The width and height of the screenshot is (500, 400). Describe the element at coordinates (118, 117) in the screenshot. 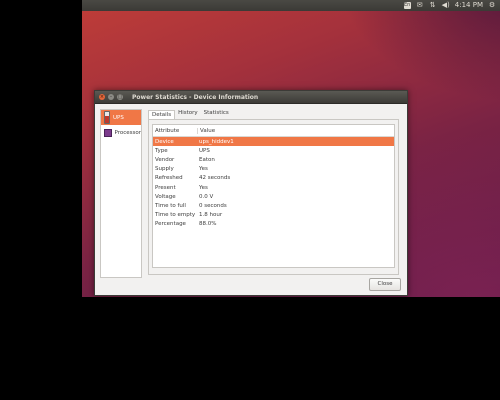

I see `device-item-label: UPS` at that location.